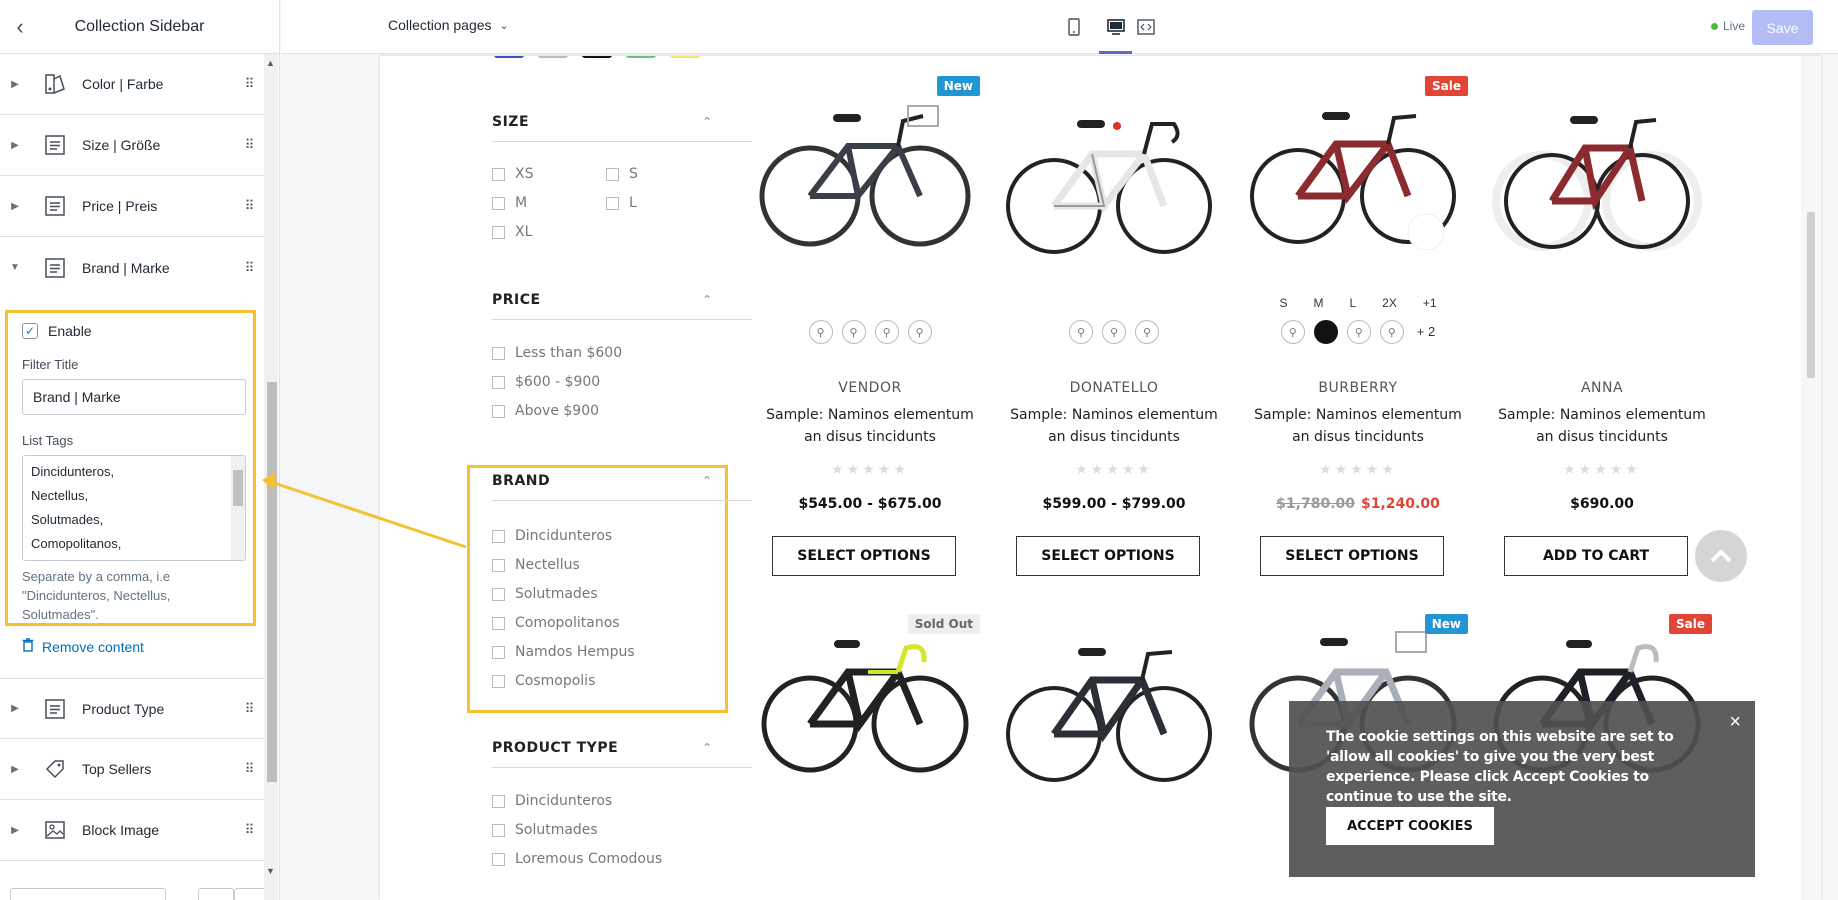 The image size is (1838, 900). What do you see at coordinates (1352, 303) in the screenshot?
I see `size-label: L` at bounding box center [1352, 303].